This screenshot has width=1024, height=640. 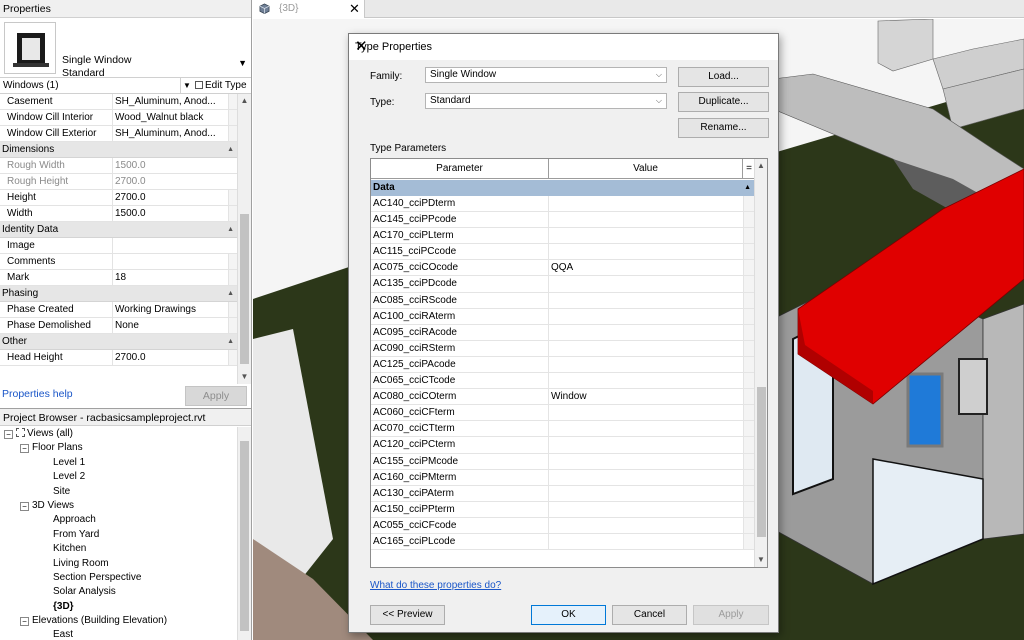 What do you see at coordinates (119, 564) in the screenshot?
I see `tree-item: Living Room` at bounding box center [119, 564].